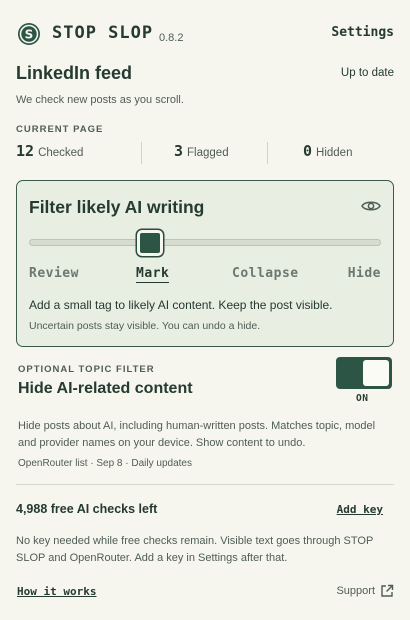  I want to click on stat-checked: 12 Checked, so click(49, 154).